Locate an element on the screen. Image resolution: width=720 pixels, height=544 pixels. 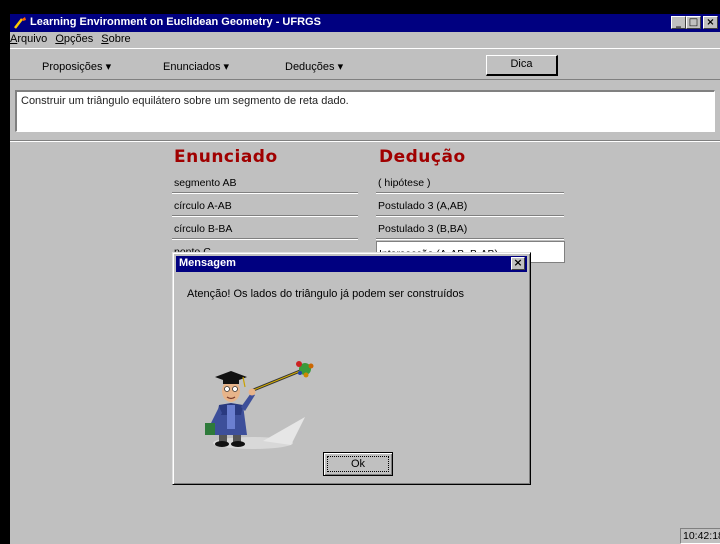
graduate-mascot-icon is located at coordinates (259, 405).